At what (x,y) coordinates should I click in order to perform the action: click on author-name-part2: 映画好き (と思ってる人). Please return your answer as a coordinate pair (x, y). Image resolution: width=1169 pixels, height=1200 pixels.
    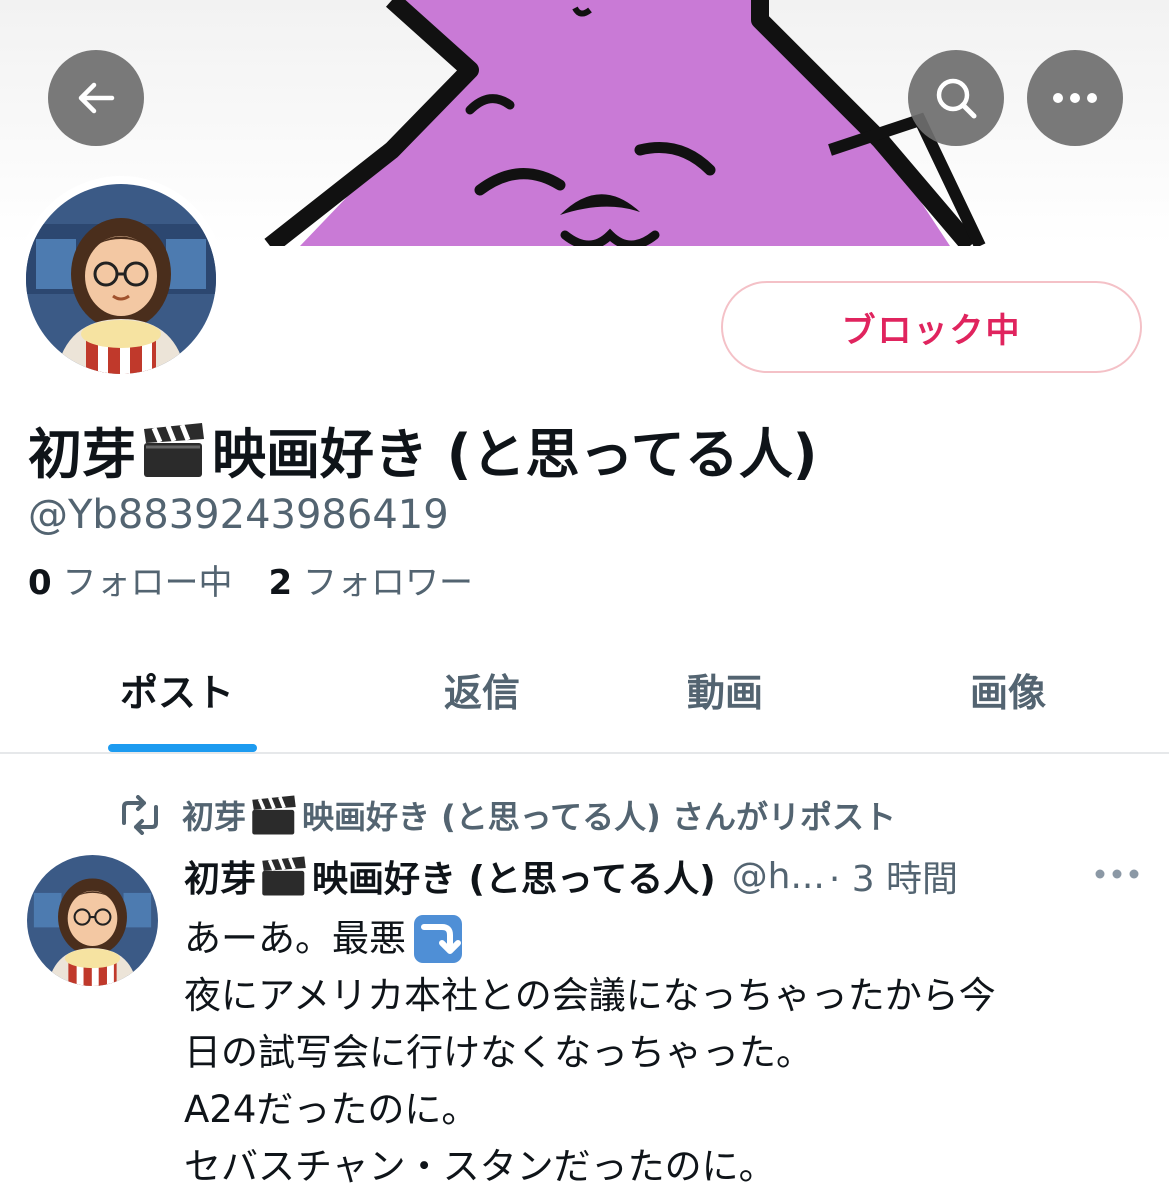
    Looking at the image, I should click on (514, 879).